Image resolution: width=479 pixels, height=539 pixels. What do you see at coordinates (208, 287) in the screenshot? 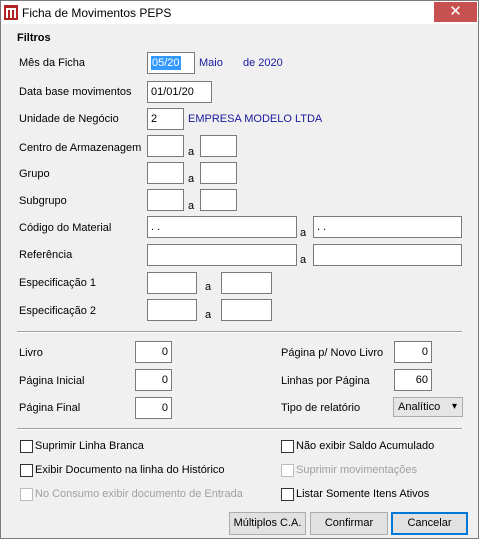
I see `espec1-range-sep: a` at bounding box center [208, 287].